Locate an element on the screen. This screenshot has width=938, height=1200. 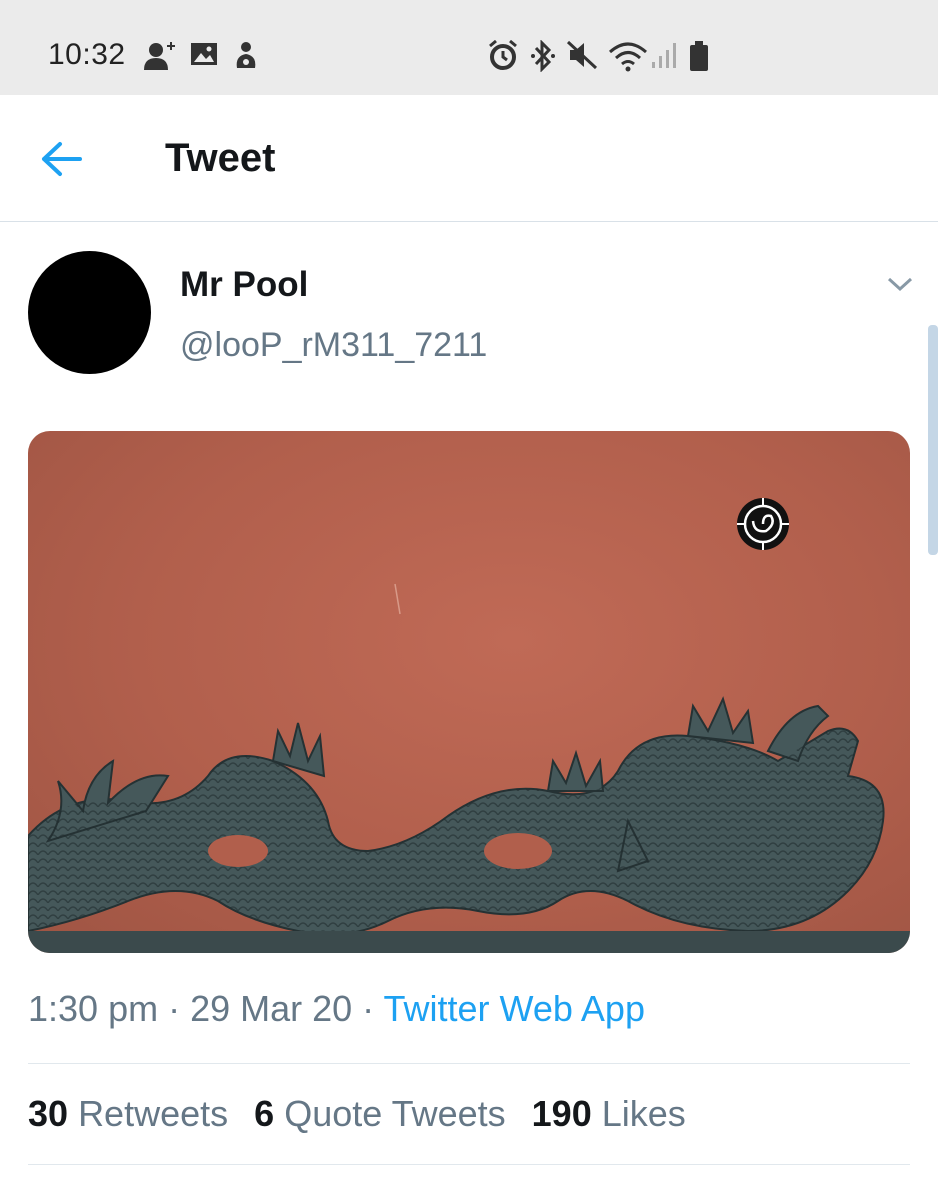
tweet-time: 1:30 pm is located at coordinates (93, 1008).